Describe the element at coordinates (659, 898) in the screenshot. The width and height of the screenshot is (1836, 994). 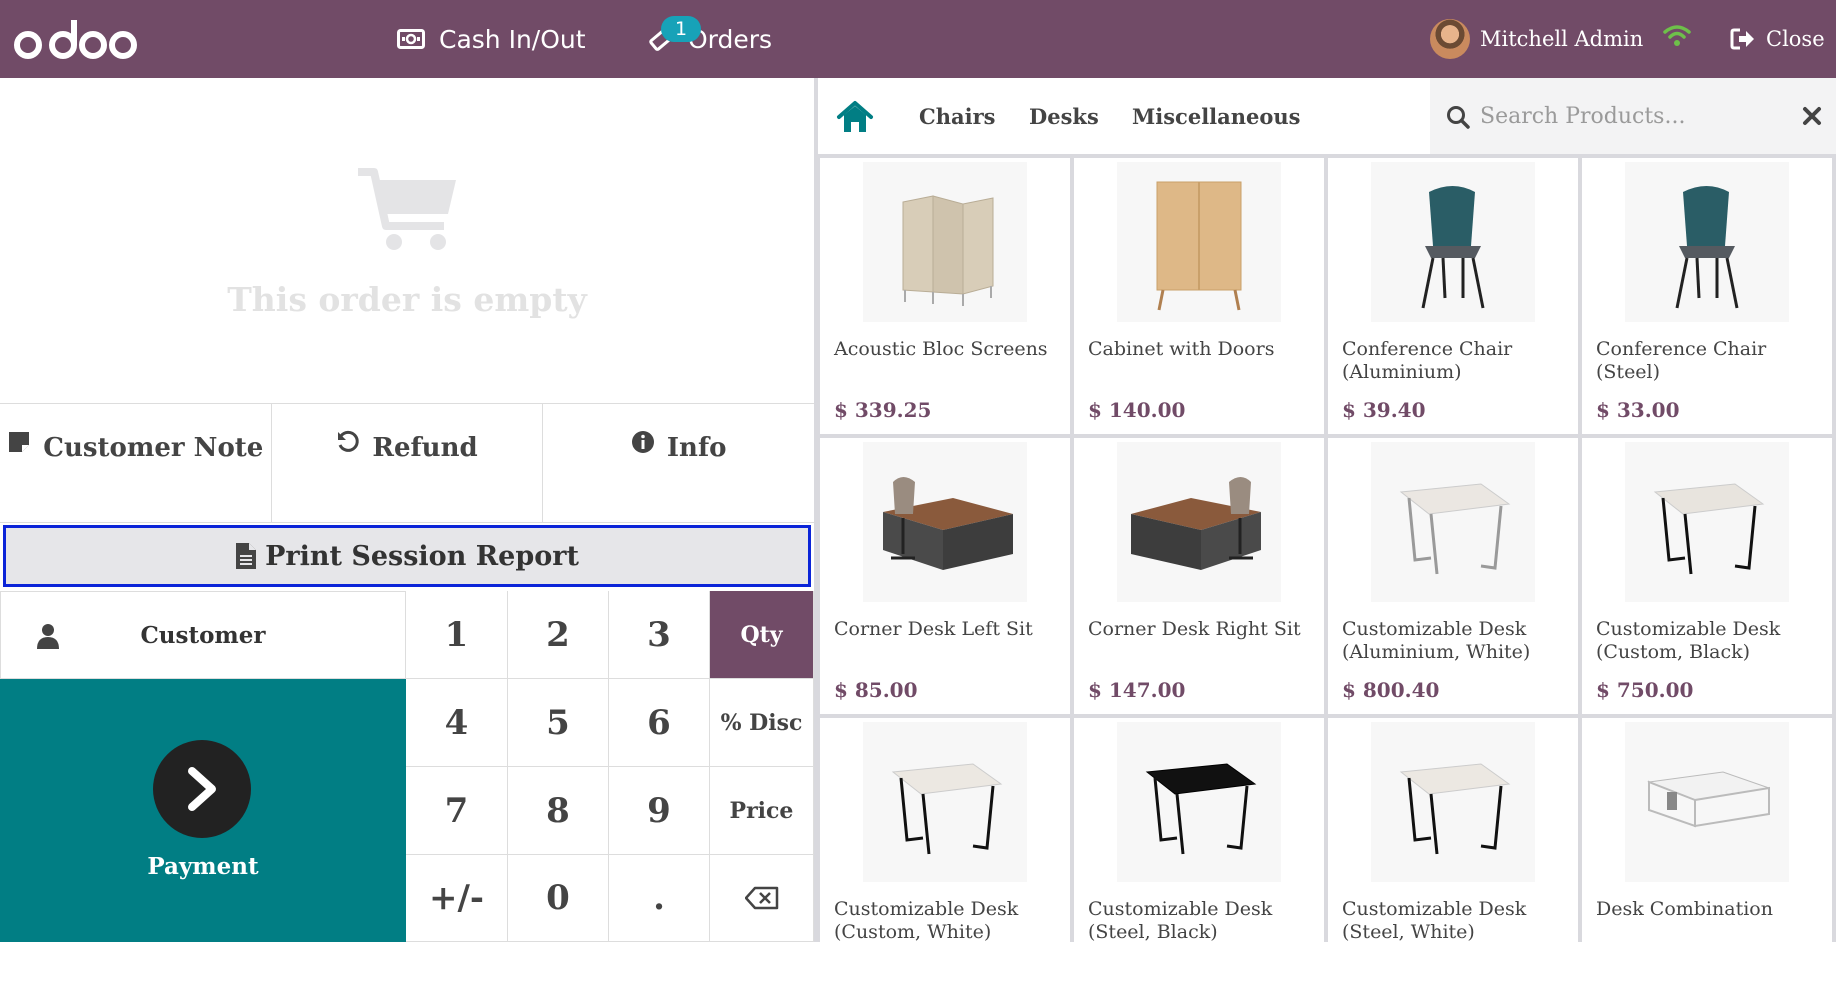
I see `numpad-key-decimal: .` at that location.